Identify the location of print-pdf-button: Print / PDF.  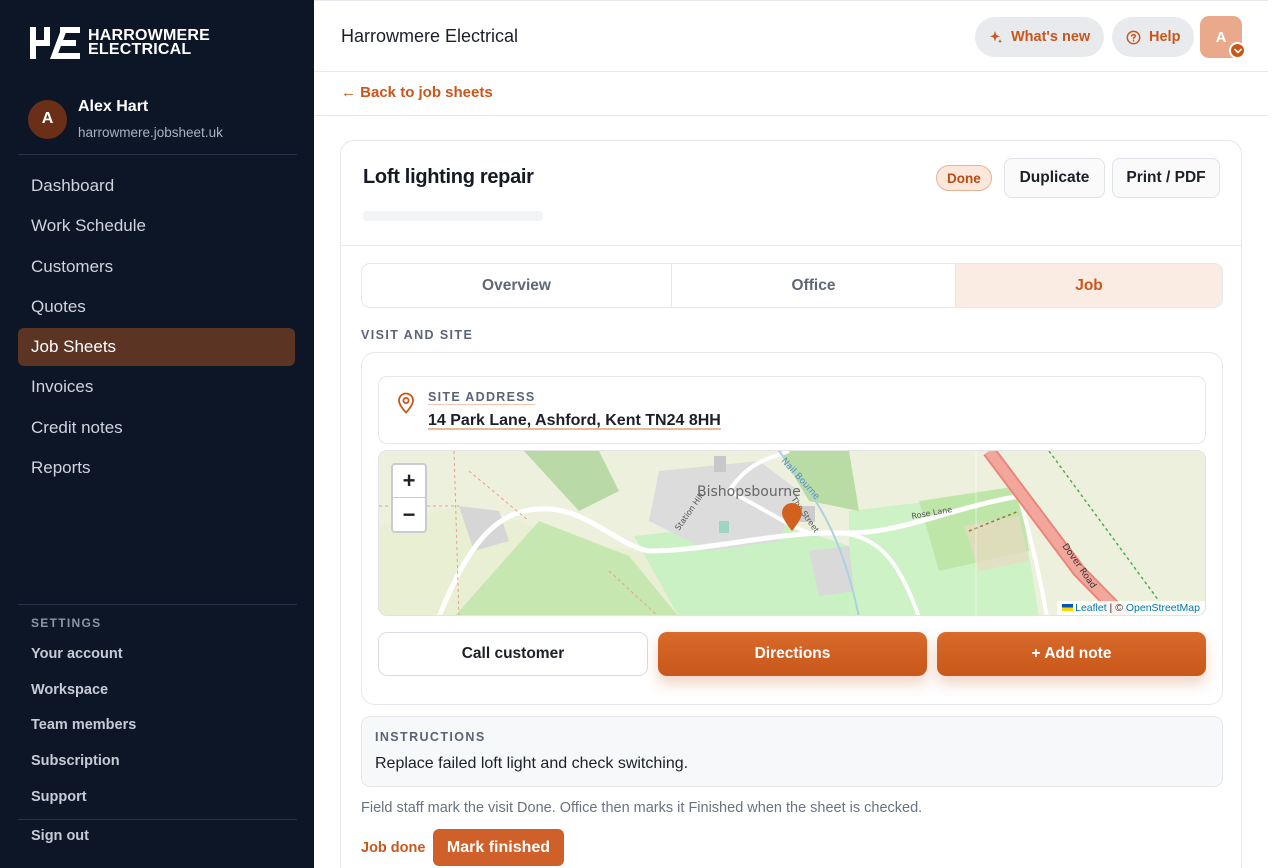
(1166, 178).